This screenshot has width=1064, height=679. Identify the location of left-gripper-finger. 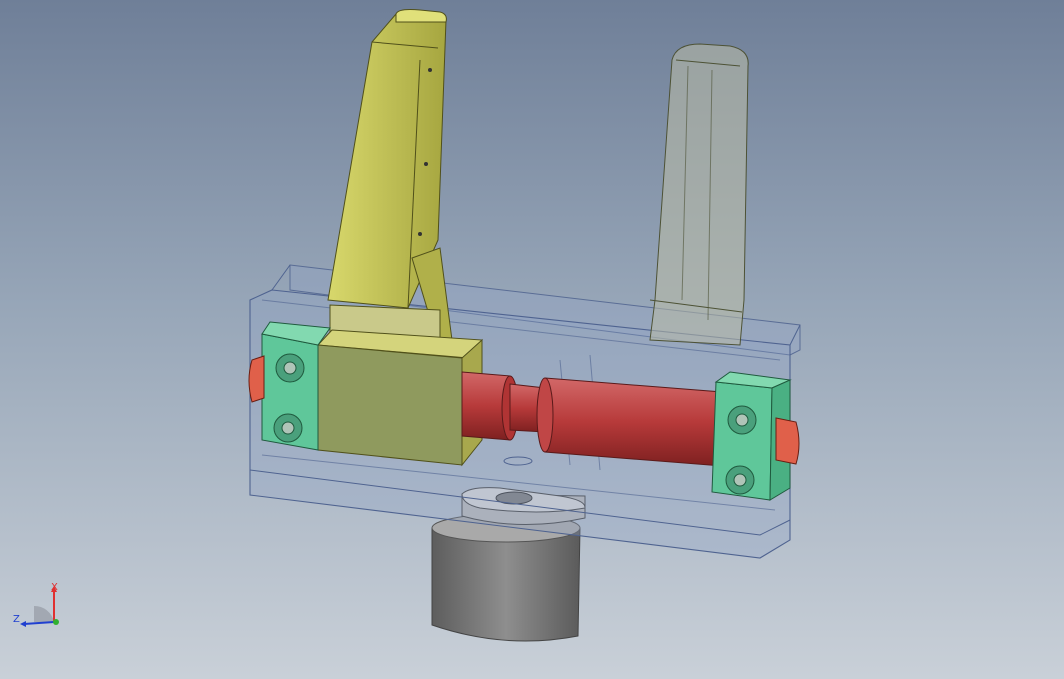
(390, 177).